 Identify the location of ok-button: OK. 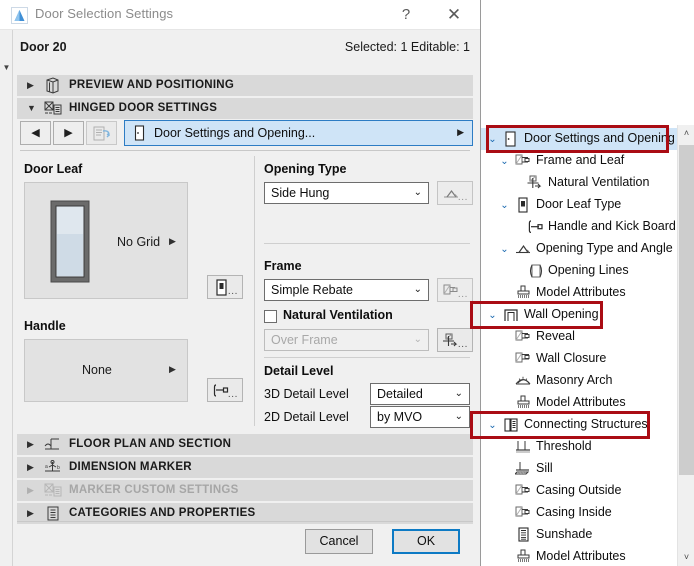
(426, 541).